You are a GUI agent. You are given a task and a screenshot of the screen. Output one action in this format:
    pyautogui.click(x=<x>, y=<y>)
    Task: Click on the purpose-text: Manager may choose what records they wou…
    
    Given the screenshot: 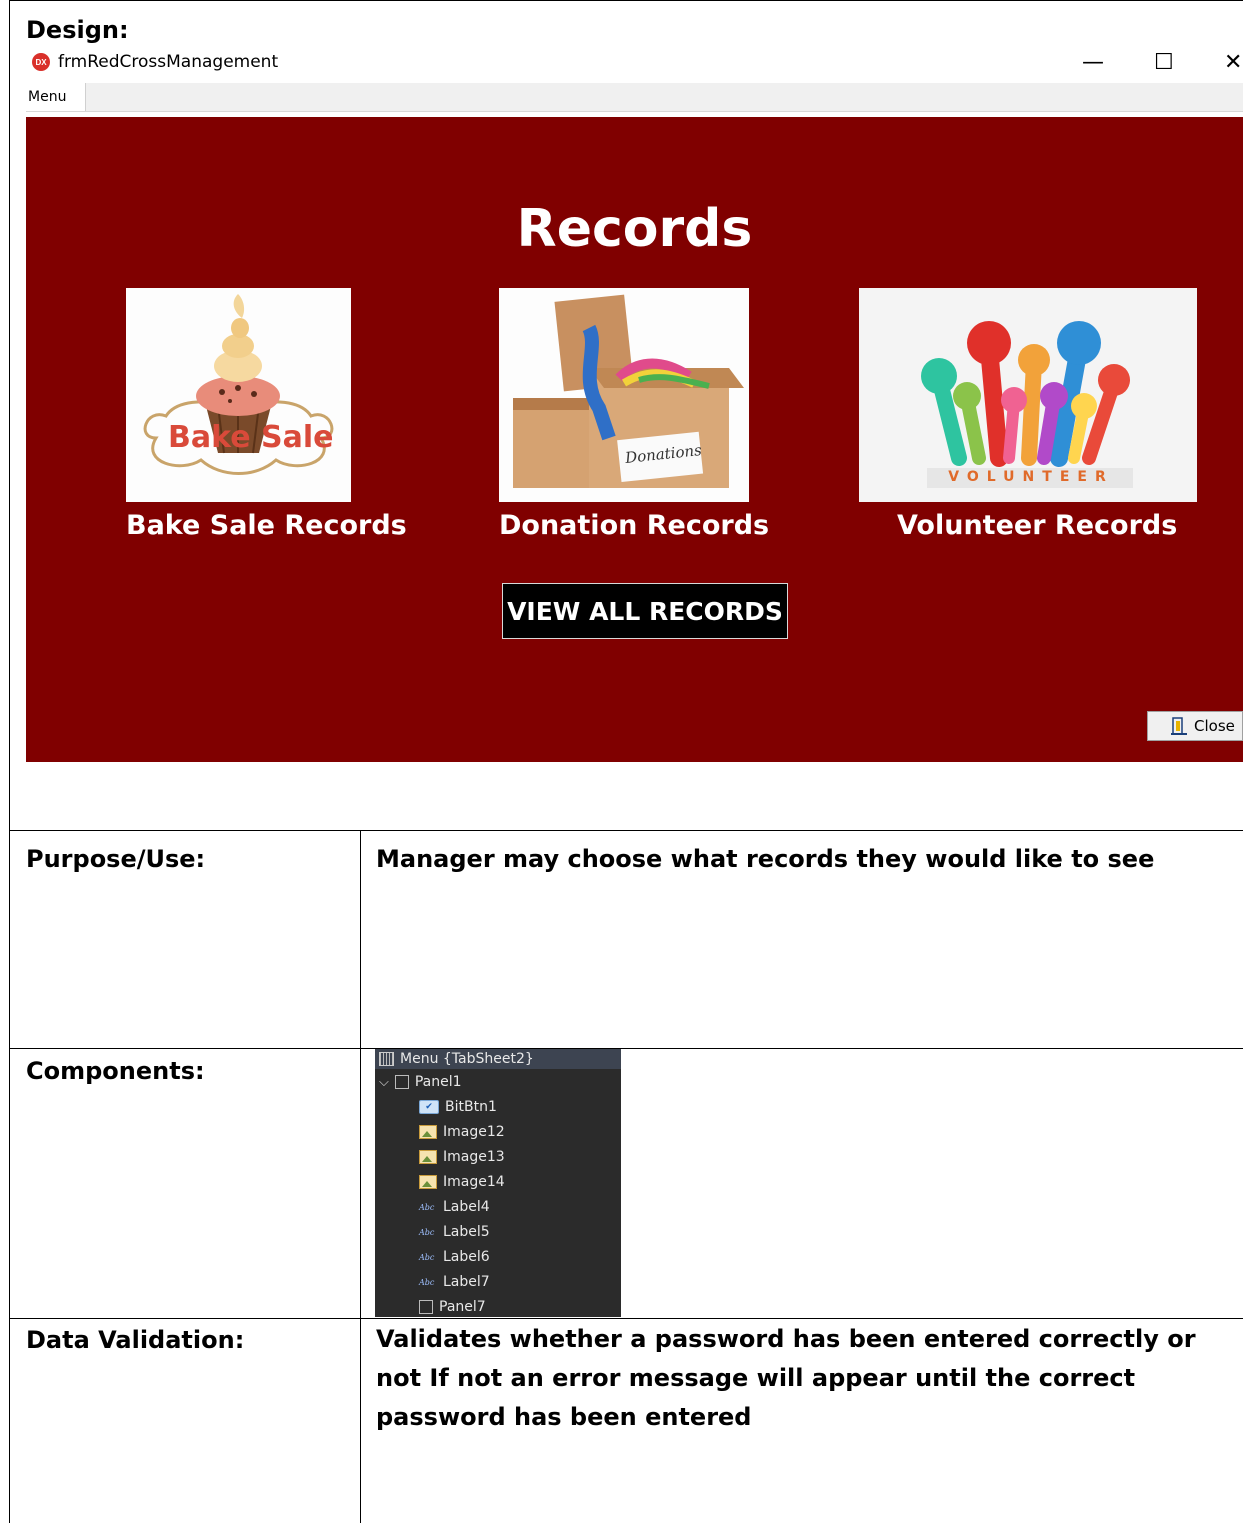 What is the action you would take?
    pyautogui.click(x=765, y=859)
    